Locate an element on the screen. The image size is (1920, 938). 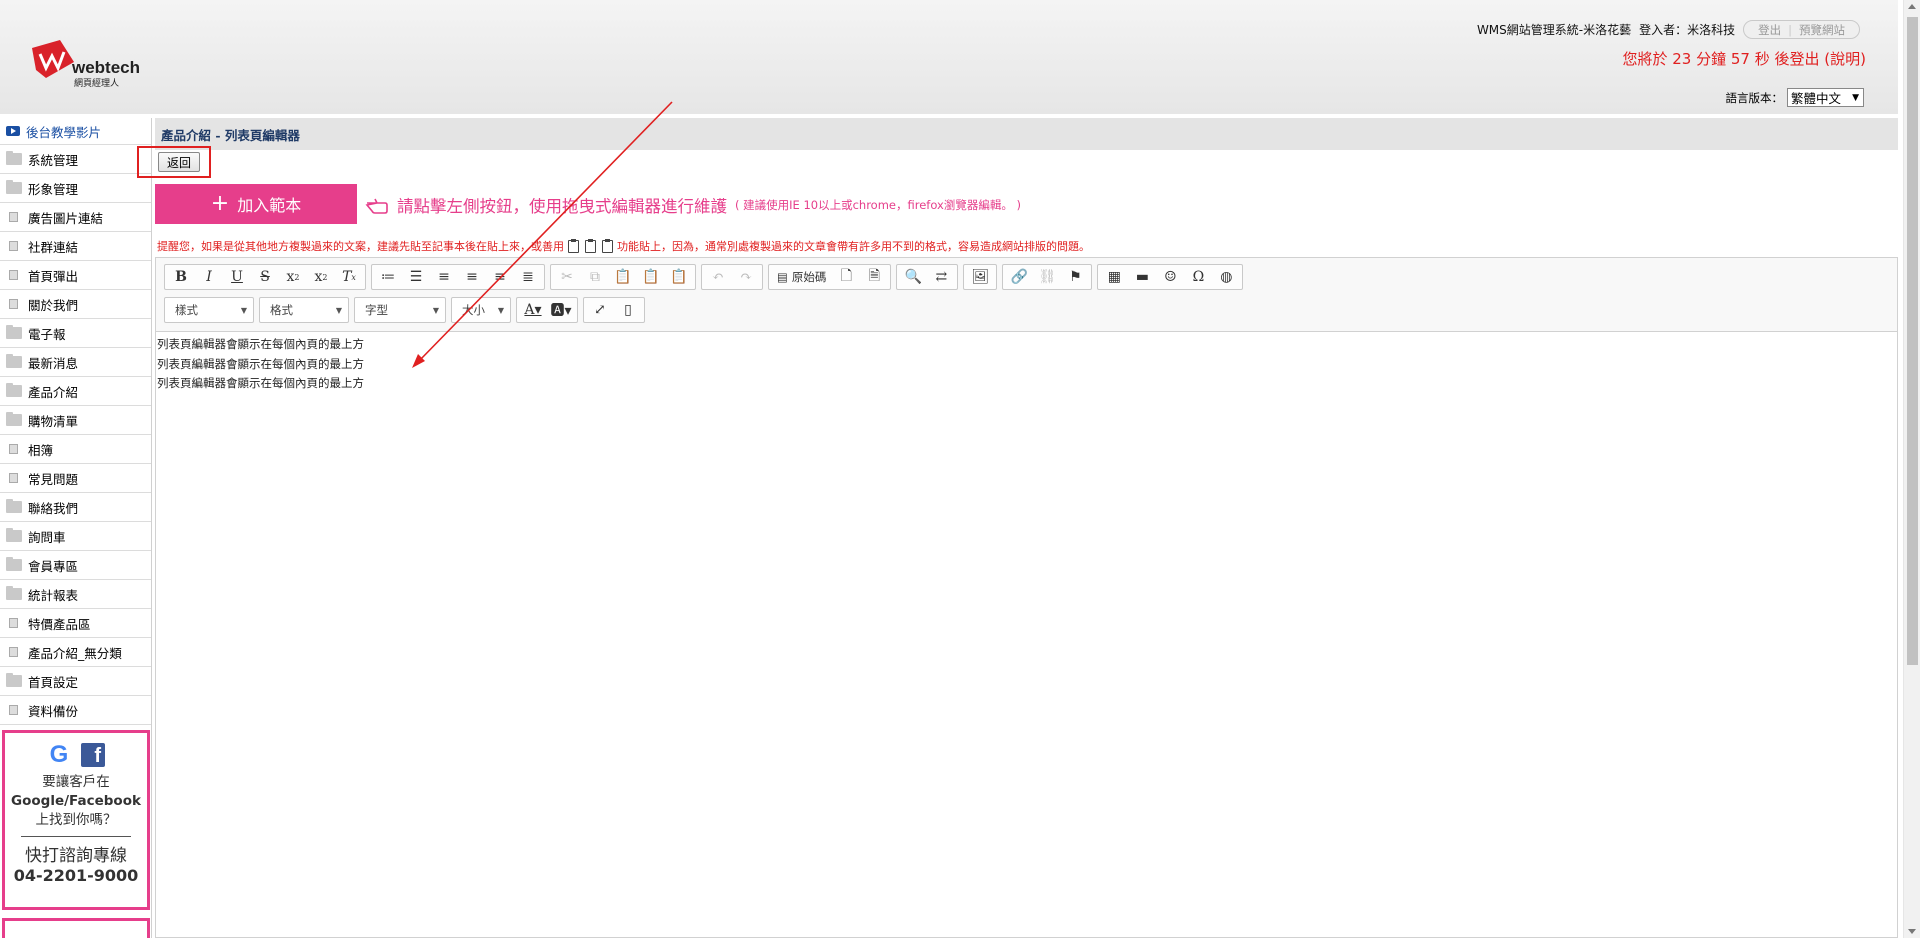
color-group: A▾ 🅰▾ is located at coordinates (547, 310).